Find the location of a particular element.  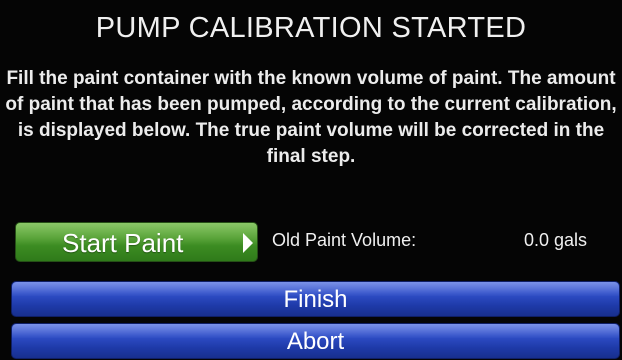

abort-label: Abort is located at coordinates (315, 341).